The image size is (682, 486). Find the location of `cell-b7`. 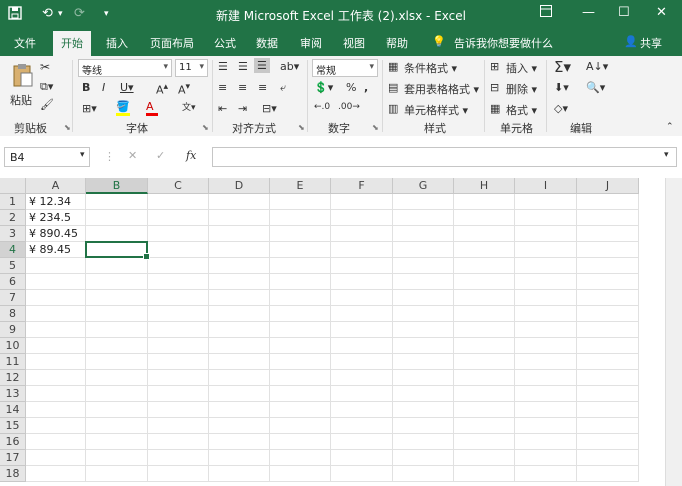

cell-b7 is located at coordinates (117, 298).